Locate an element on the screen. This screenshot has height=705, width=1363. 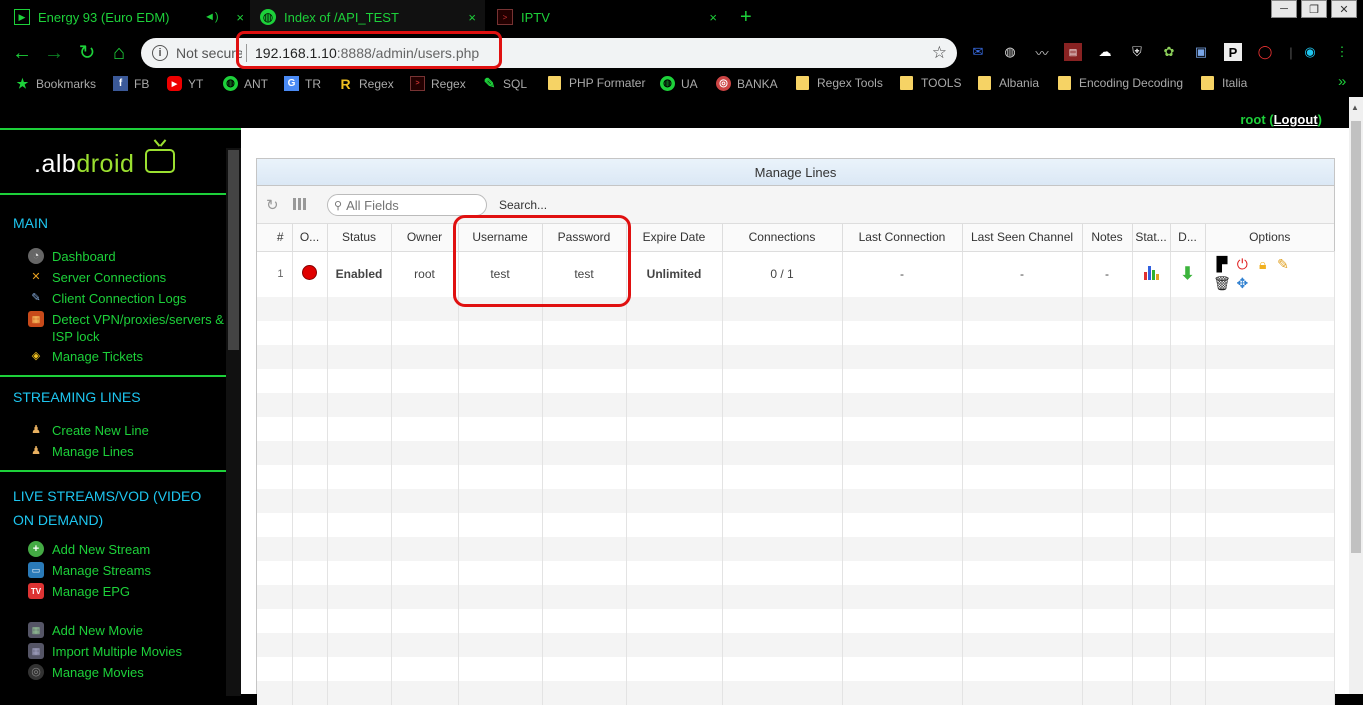
page-scrollbar: ▲ is located at coordinates (1356, 395).